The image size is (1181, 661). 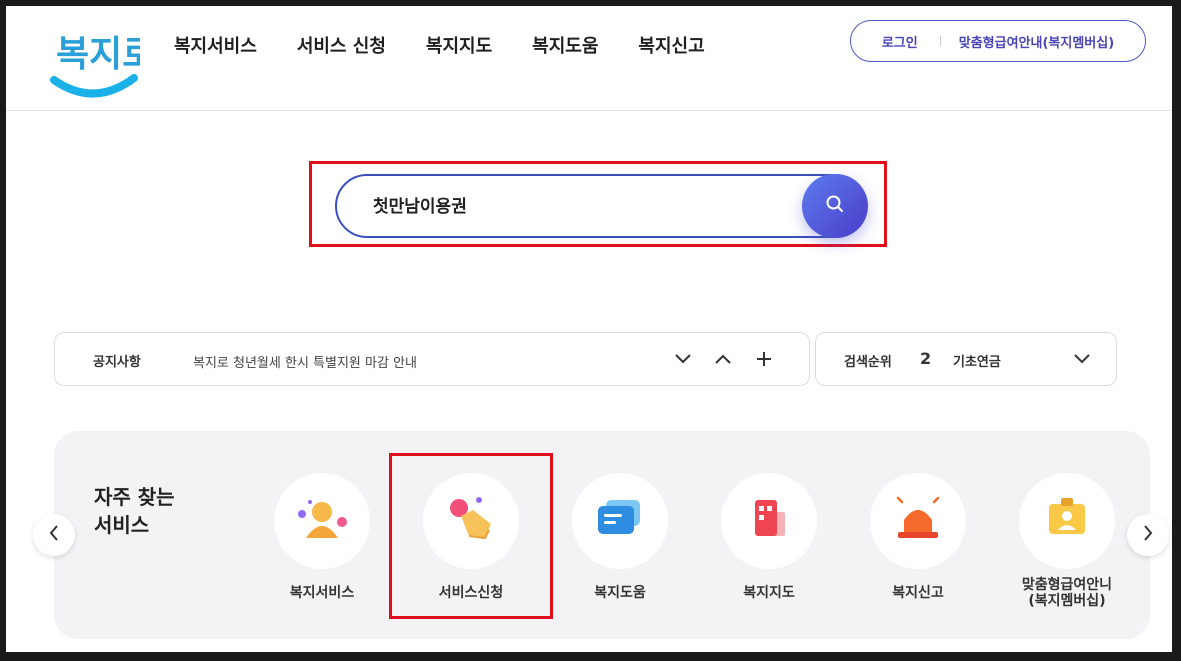 What do you see at coordinates (926, 358) in the screenshot?
I see `ranking-number: 2` at bounding box center [926, 358].